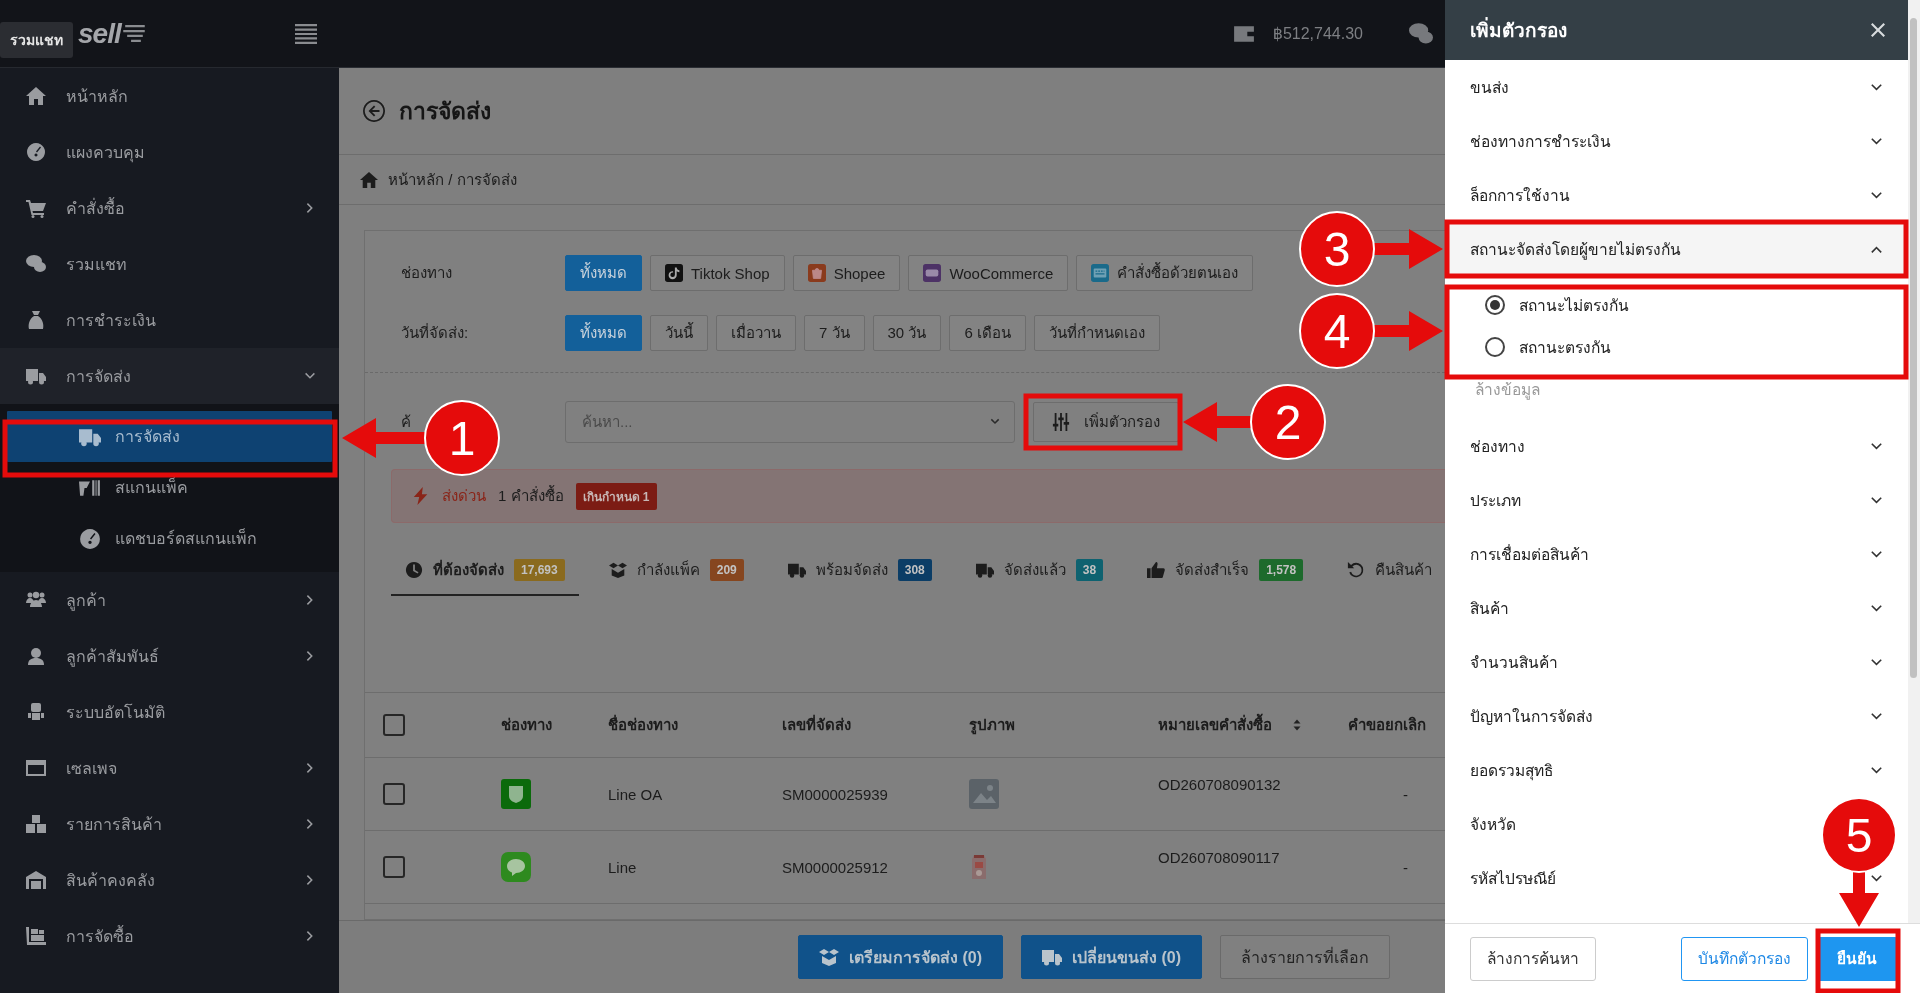 The image size is (1920, 993). What do you see at coordinates (622, 867) in the screenshot?
I see `table-cell: Line` at bounding box center [622, 867].